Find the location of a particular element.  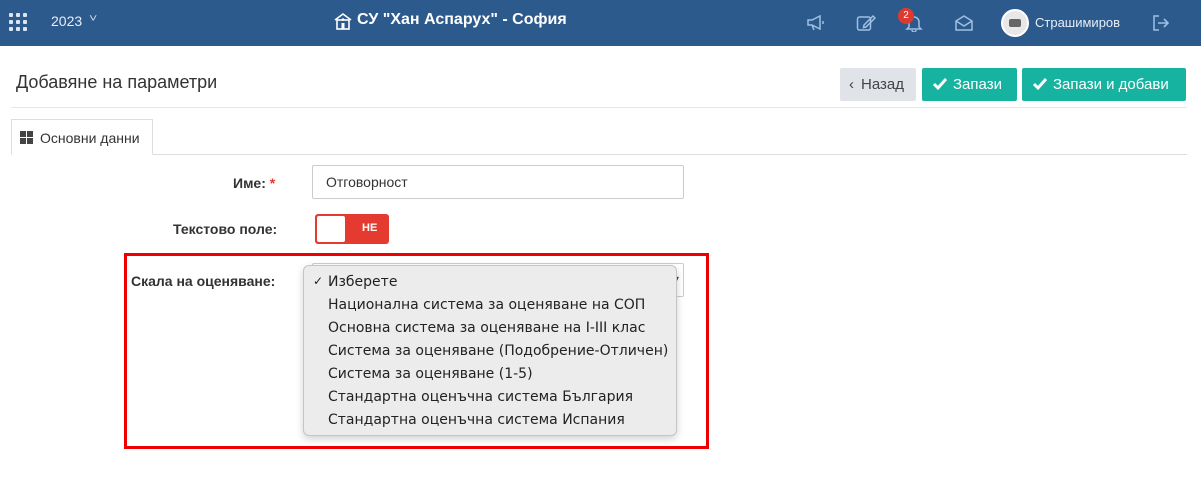

check-icon: ✓ is located at coordinates (318, 281).